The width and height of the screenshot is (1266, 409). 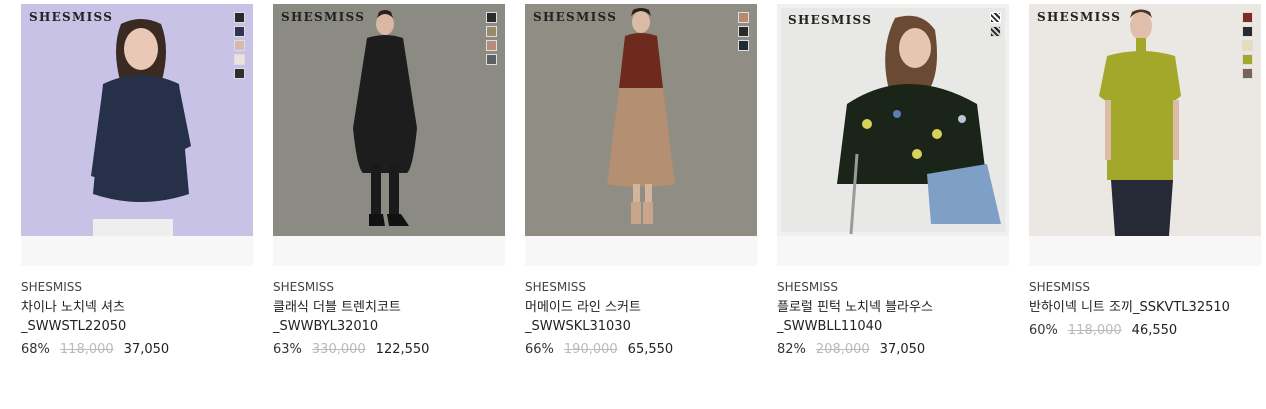 I want to click on product-name: 플로럴 핀턱 노치넥 블라우스 _SWWBLL11040, so click(x=893, y=317).